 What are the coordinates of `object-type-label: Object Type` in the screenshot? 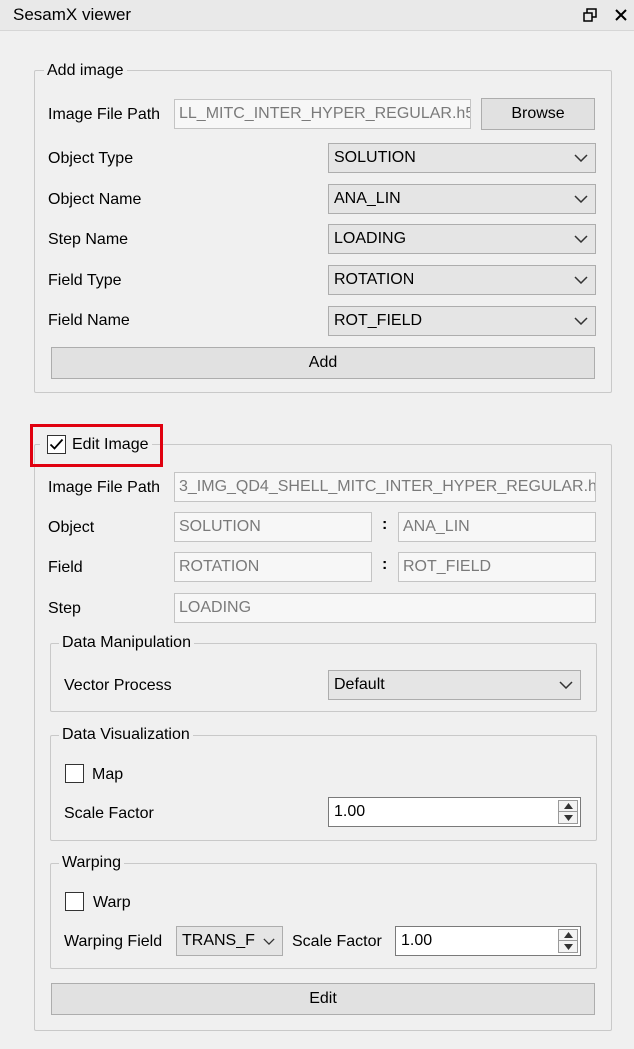 It's located at (91, 158).